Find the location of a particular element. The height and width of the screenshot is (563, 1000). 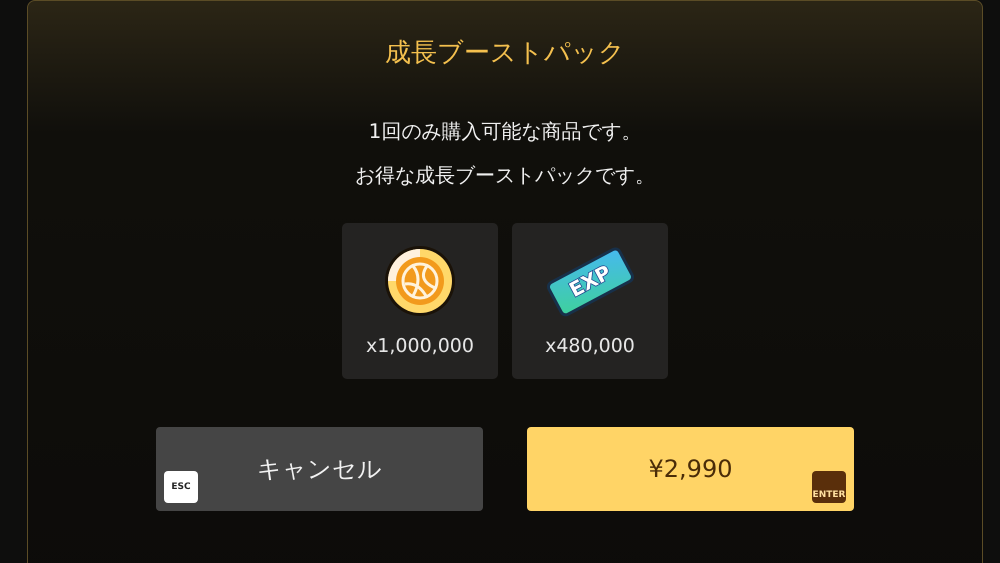

key-hint: ESC is located at coordinates (181, 487).